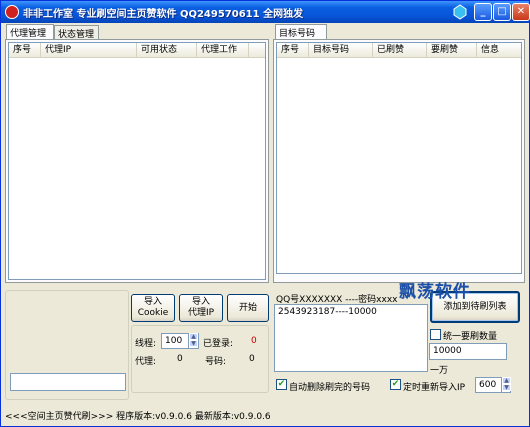  I want to click on auto-delete-label: 自动删除刷完的号码, so click(330, 388).